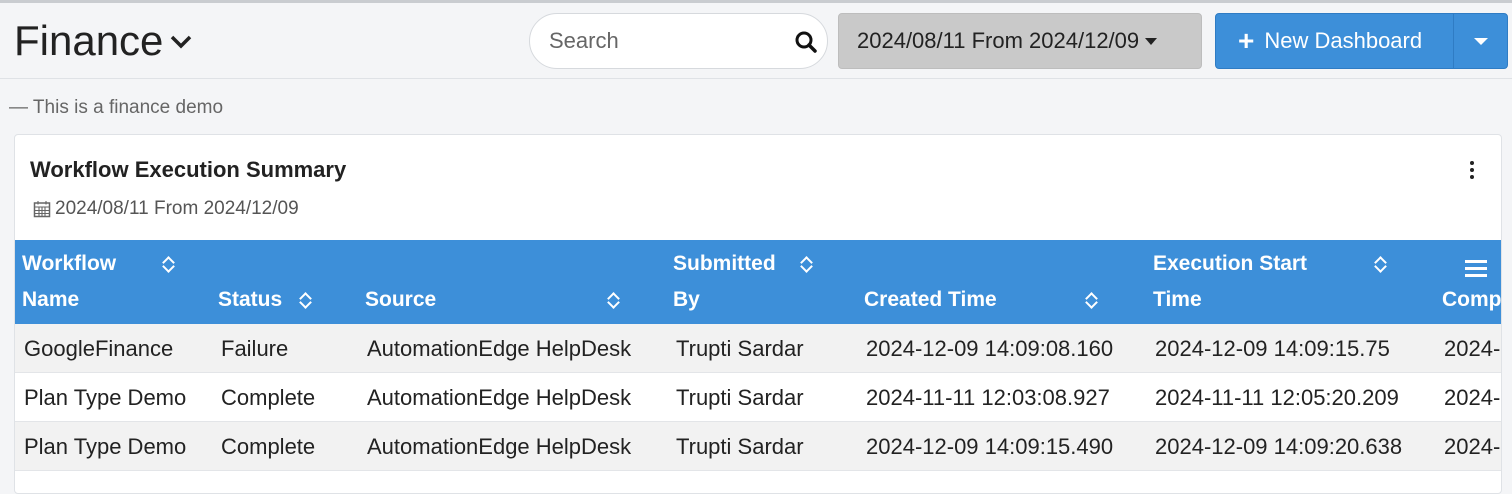  I want to click on chevron-down-icon, so click(181, 42).